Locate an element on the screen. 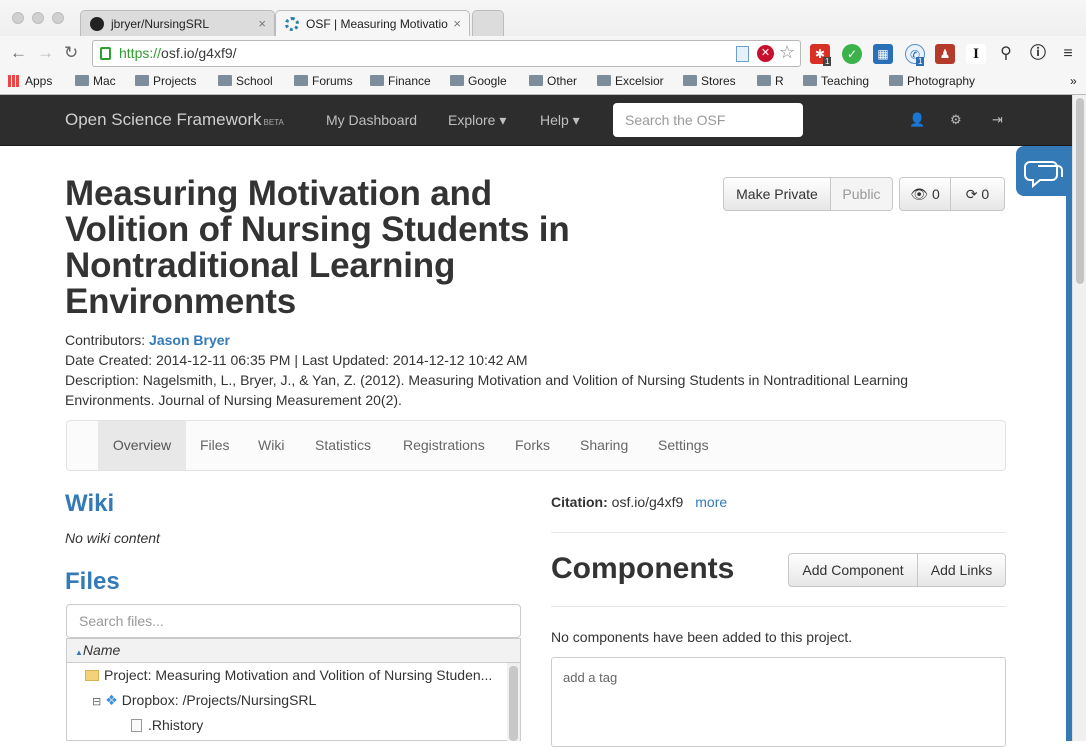 This screenshot has height=747, width=1086. nav-help-dropdown: Help ▾ is located at coordinates (560, 120).